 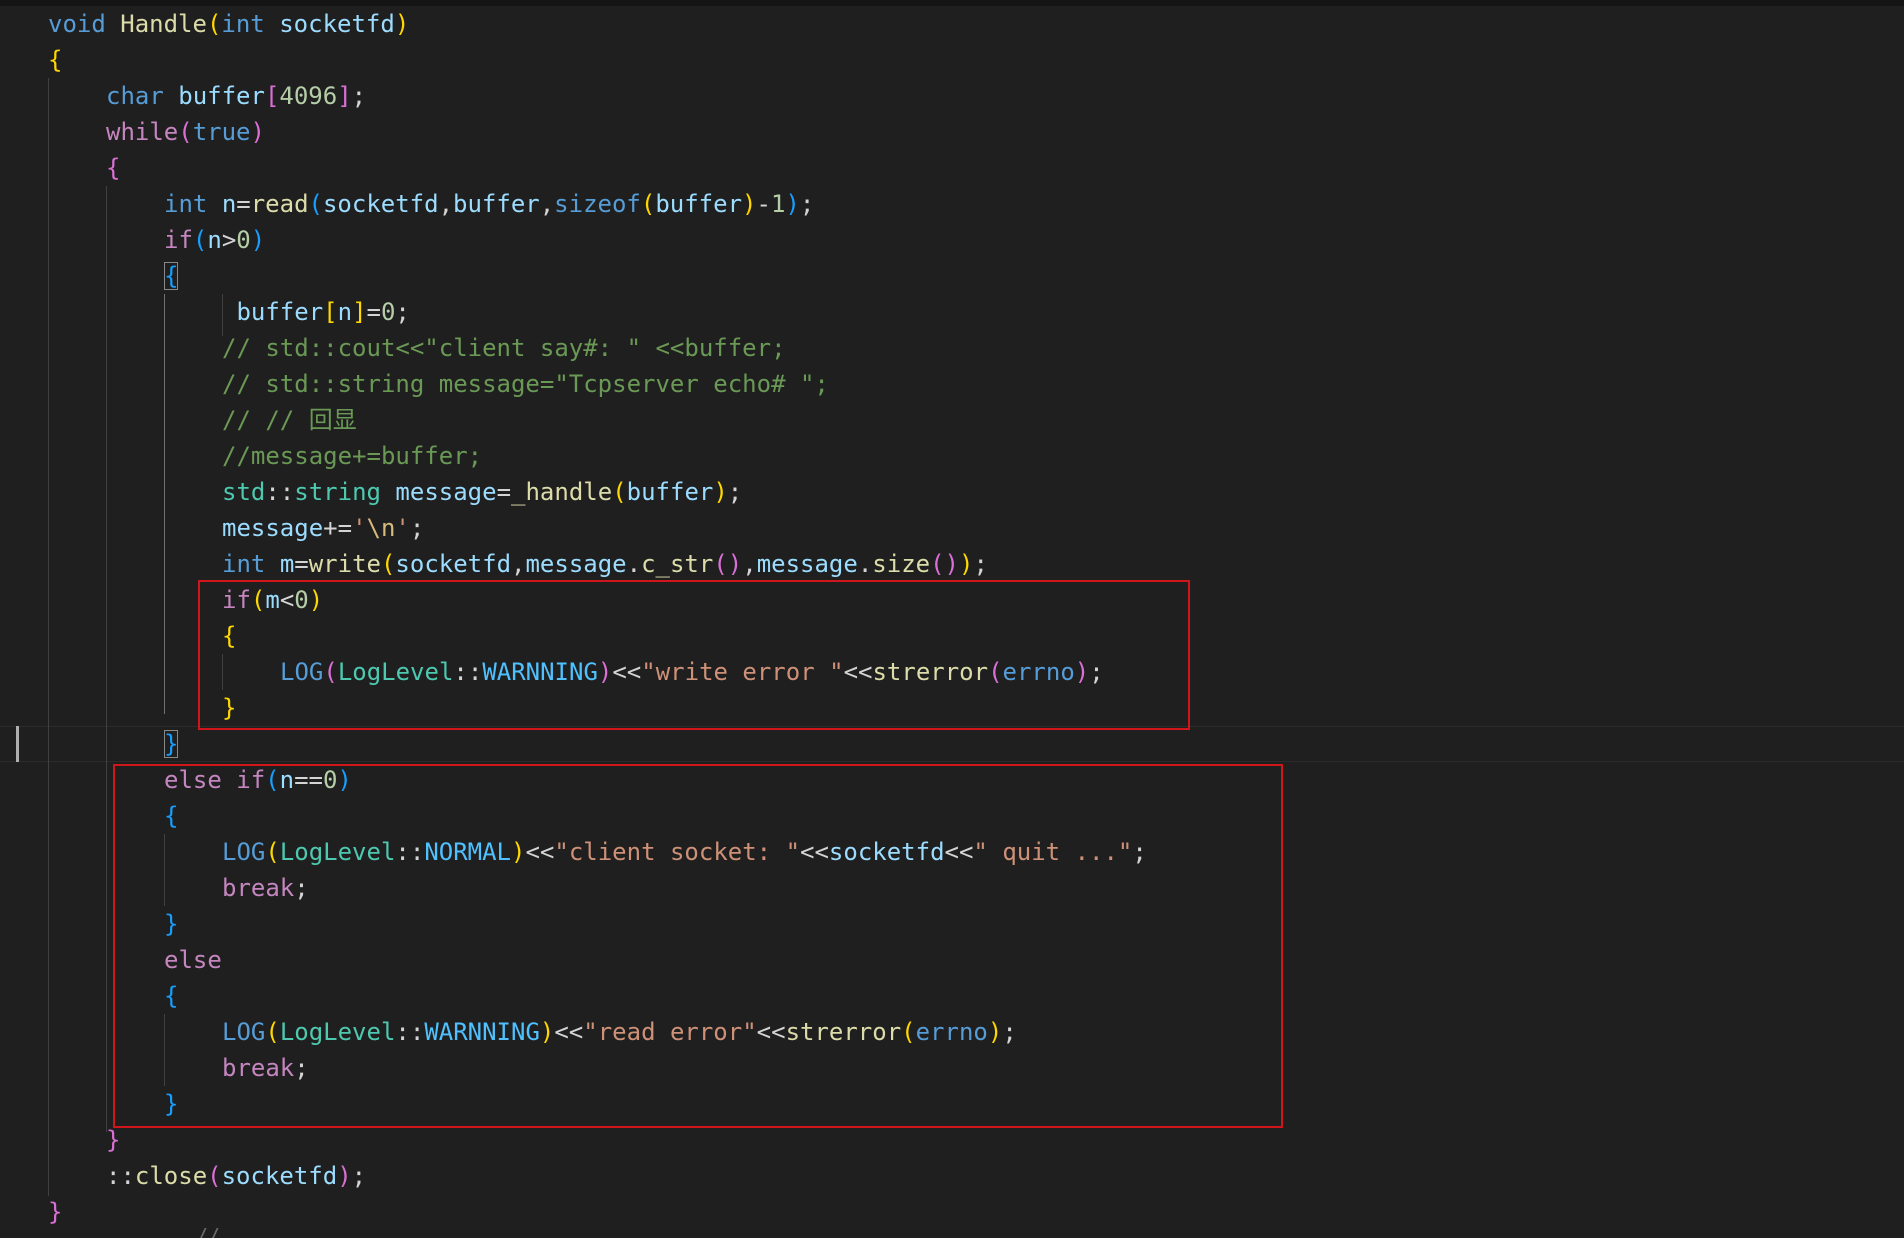 I want to click on code-line: // std::cout<<"client say#: " <<buffer;, so click(x=504, y=348).